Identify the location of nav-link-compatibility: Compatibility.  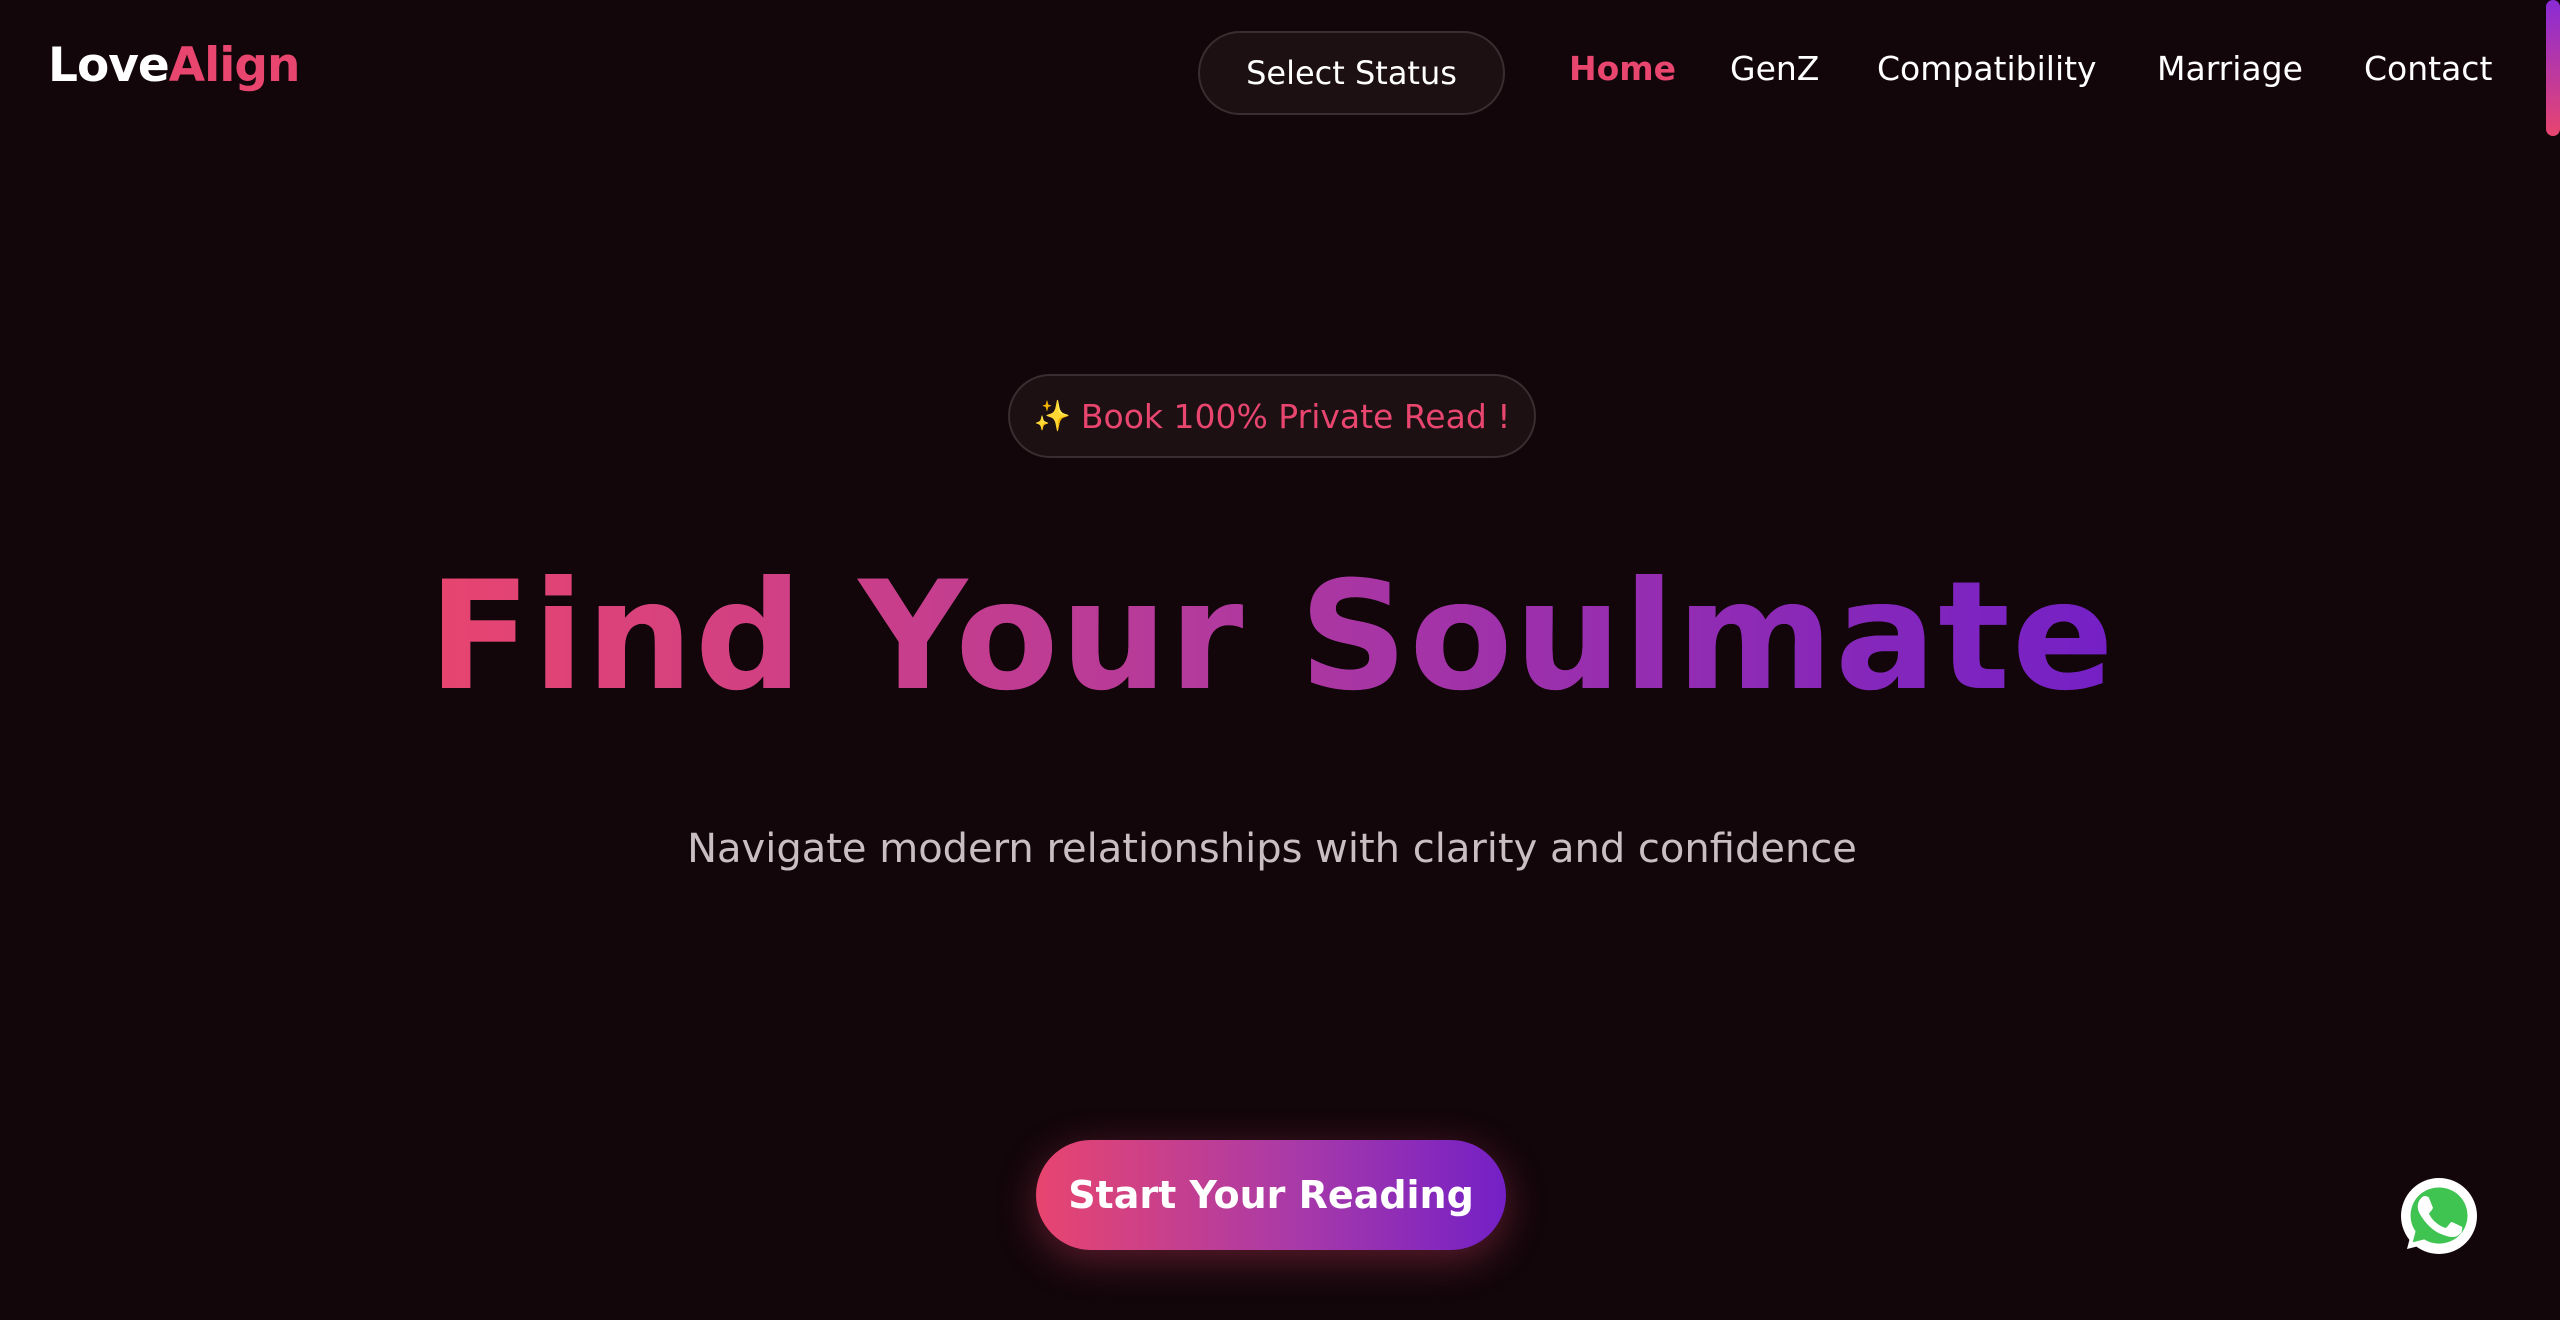
(1987, 68).